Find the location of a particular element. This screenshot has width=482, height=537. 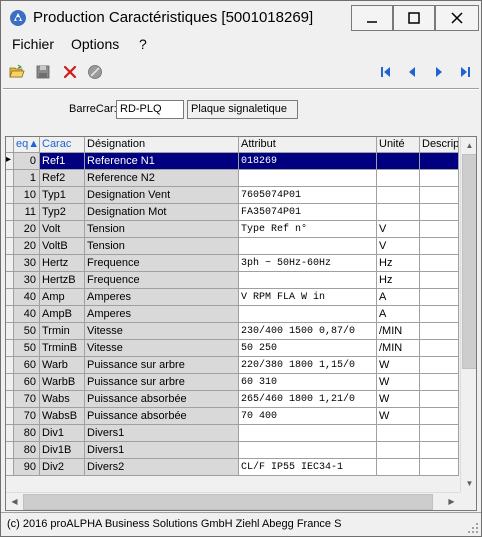

cancel-button is located at coordinates (95, 72).